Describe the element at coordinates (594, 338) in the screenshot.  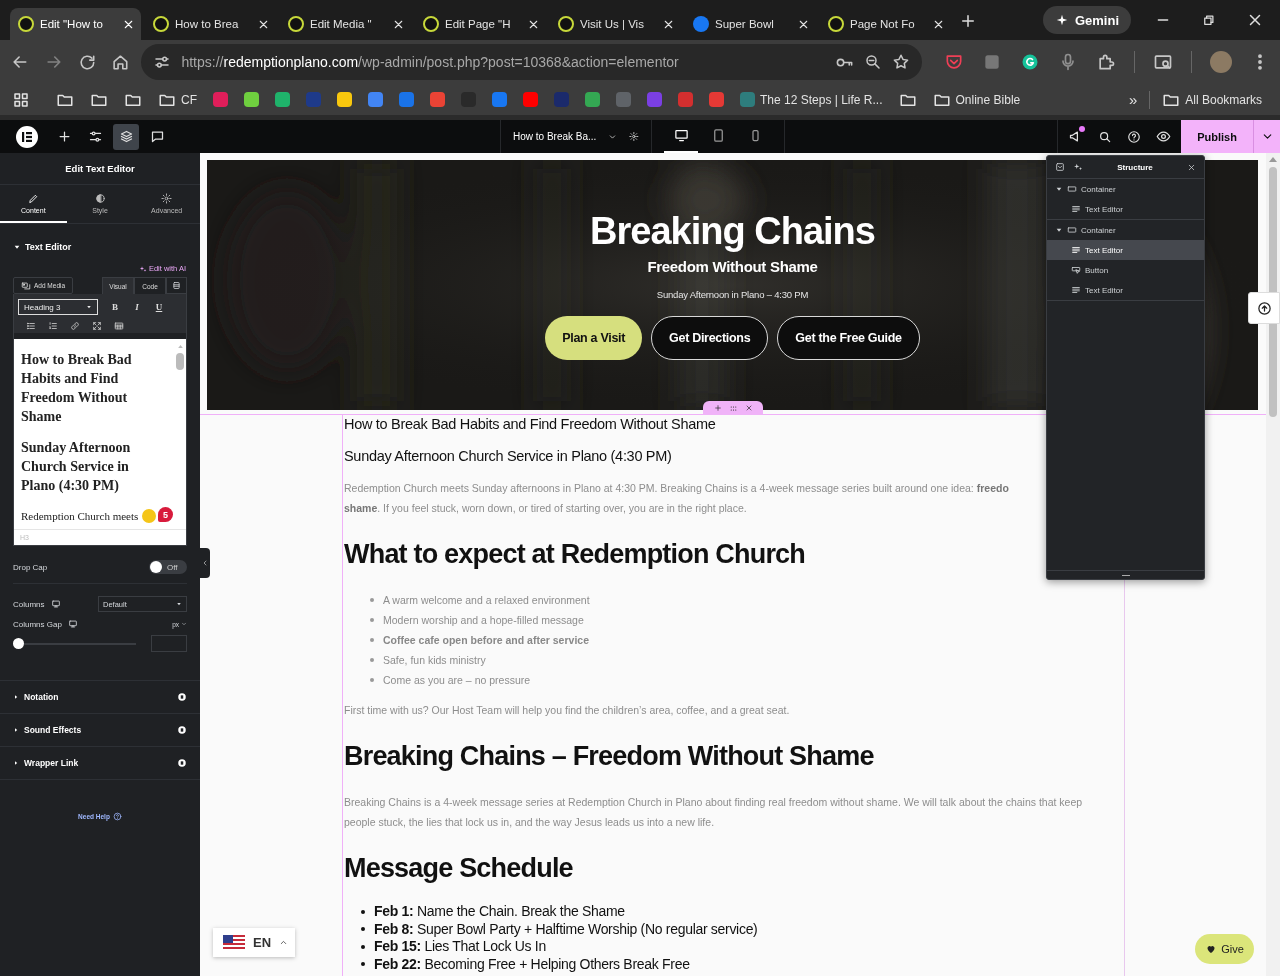
I see `hero-button: Plan a Visit` at that location.